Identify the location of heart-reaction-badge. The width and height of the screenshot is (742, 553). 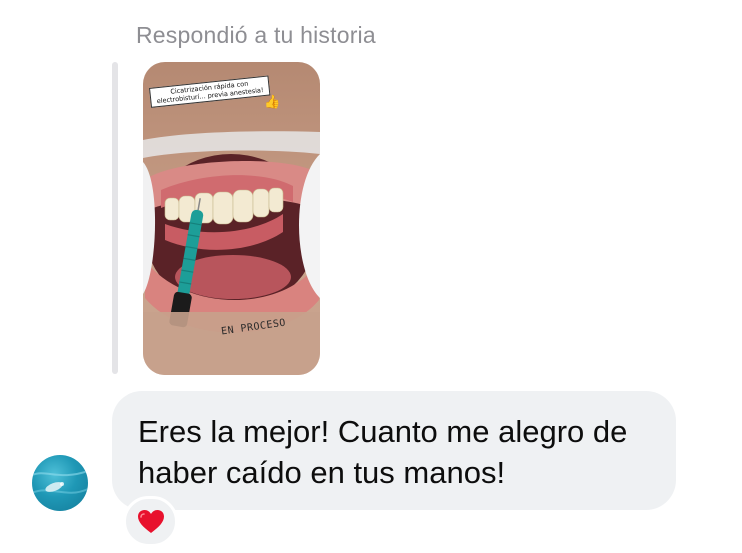
(150, 521).